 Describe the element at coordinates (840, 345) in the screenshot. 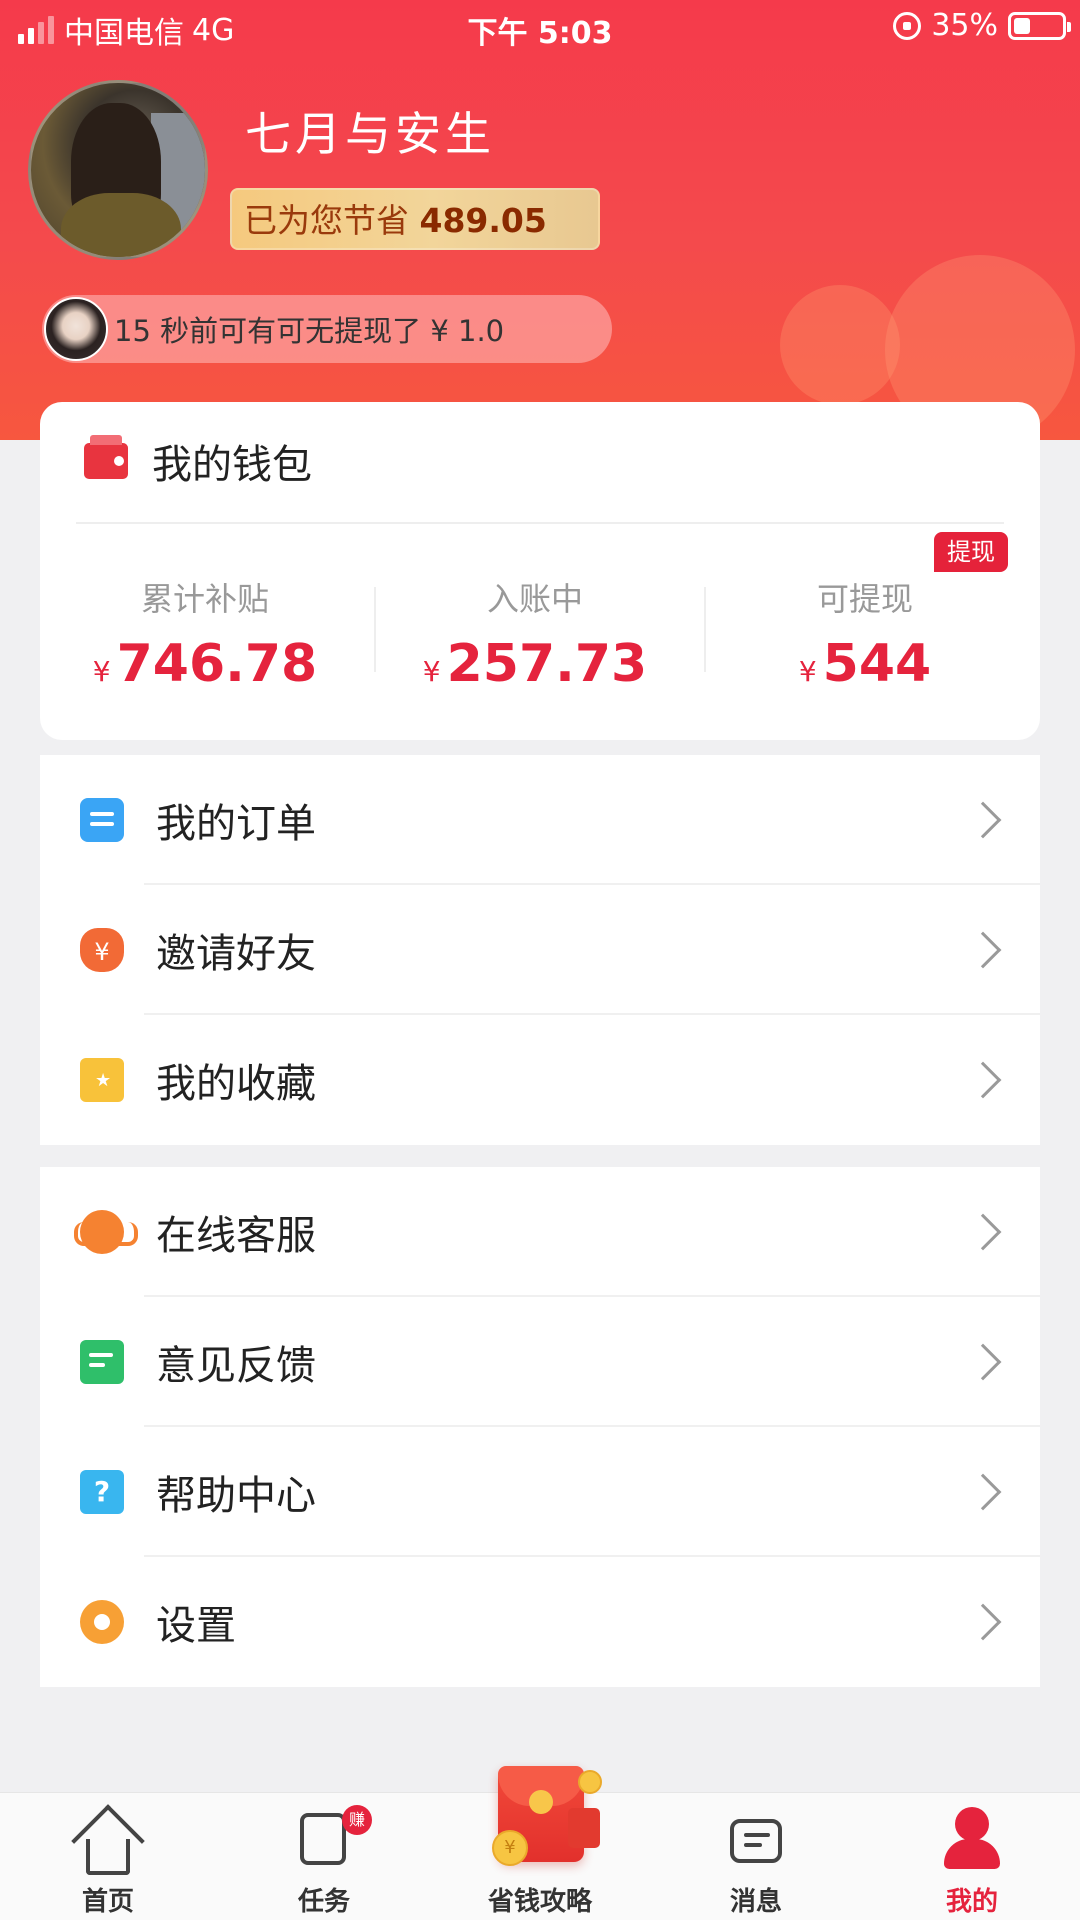

I see `decor-bubble` at that location.